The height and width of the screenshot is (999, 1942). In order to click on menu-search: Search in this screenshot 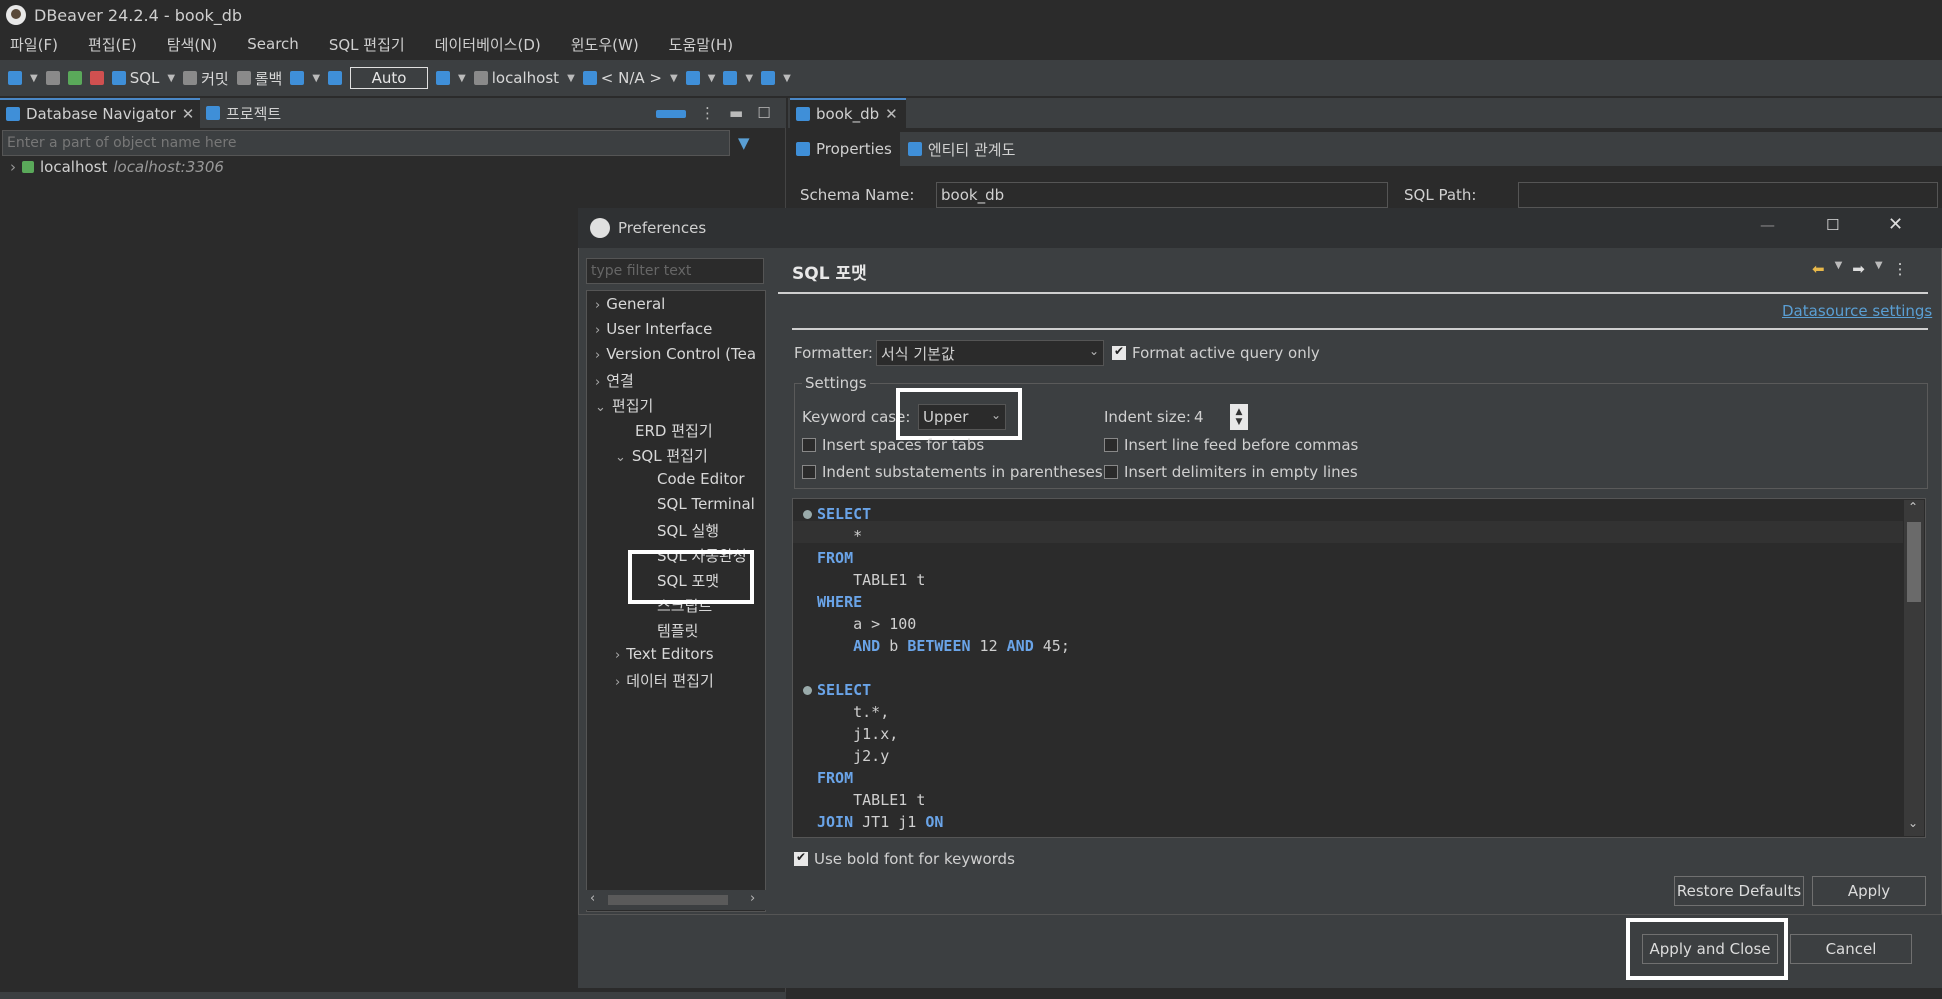, I will do `click(273, 44)`.